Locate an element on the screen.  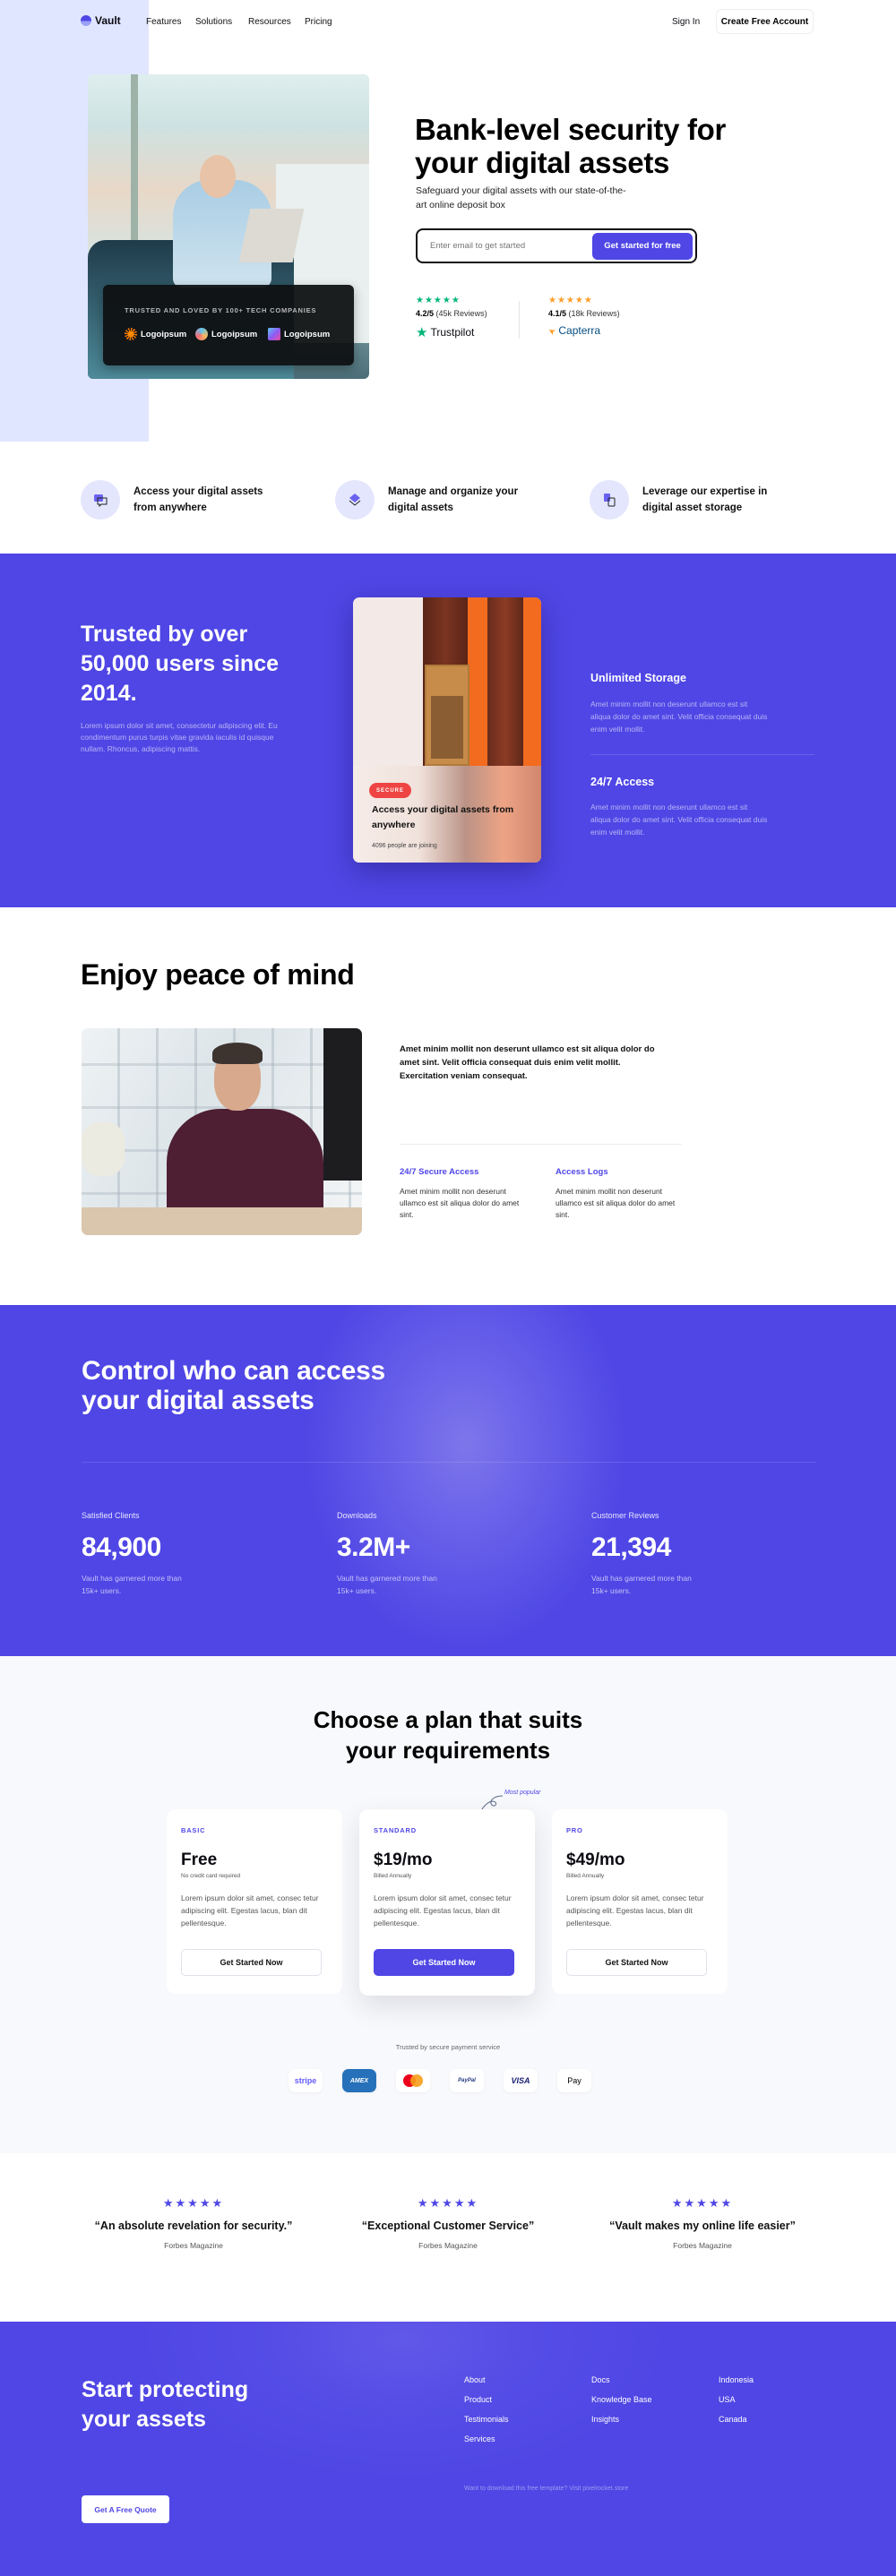
nav-pricing: Pricing is located at coordinates (318, 22).